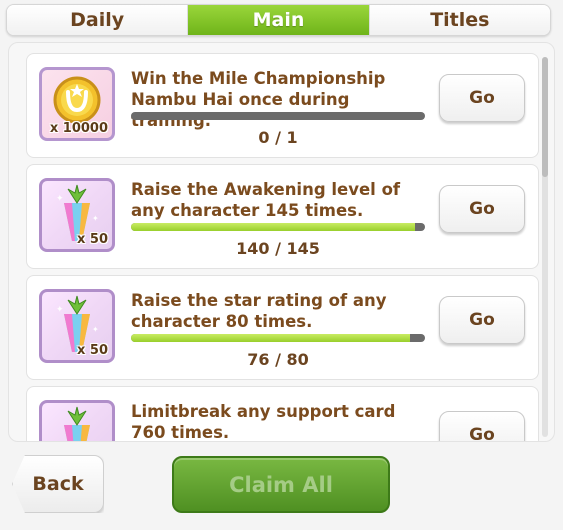 This screenshot has height=530, width=563. I want to click on progress-count: 0 / 1, so click(278, 137).